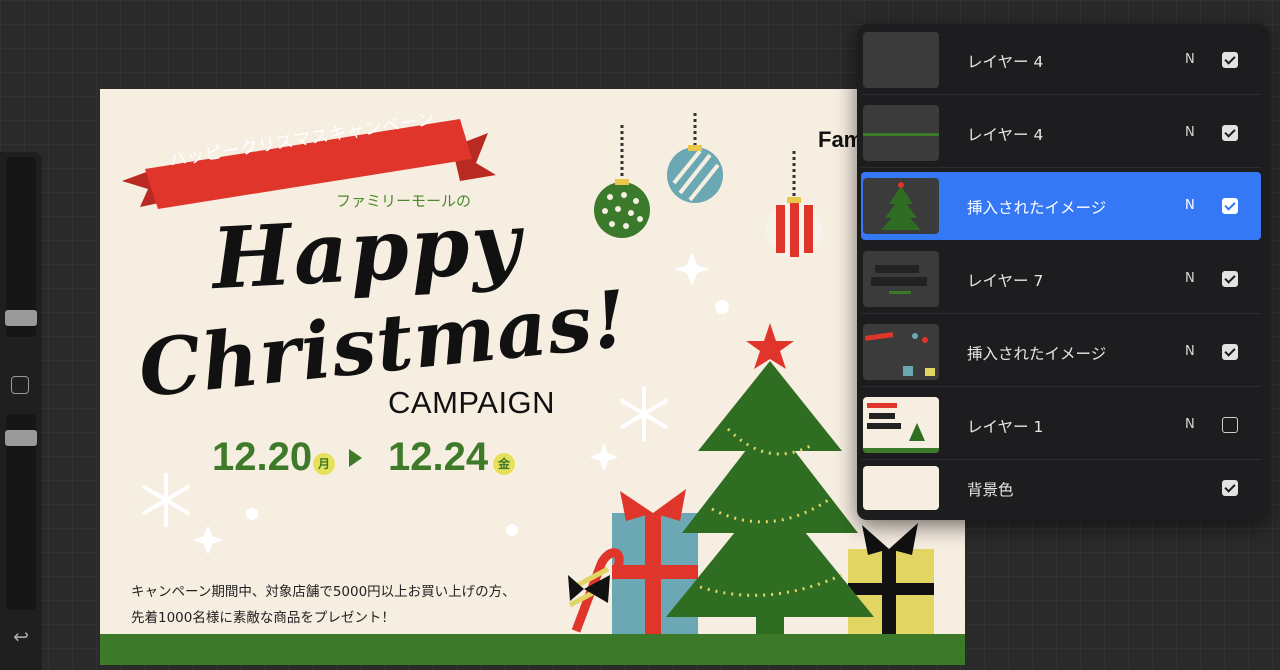 The width and height of the screenshot is (1280, 670). I want to click on layer-name: レイヤー 1, so click(1005, 427).